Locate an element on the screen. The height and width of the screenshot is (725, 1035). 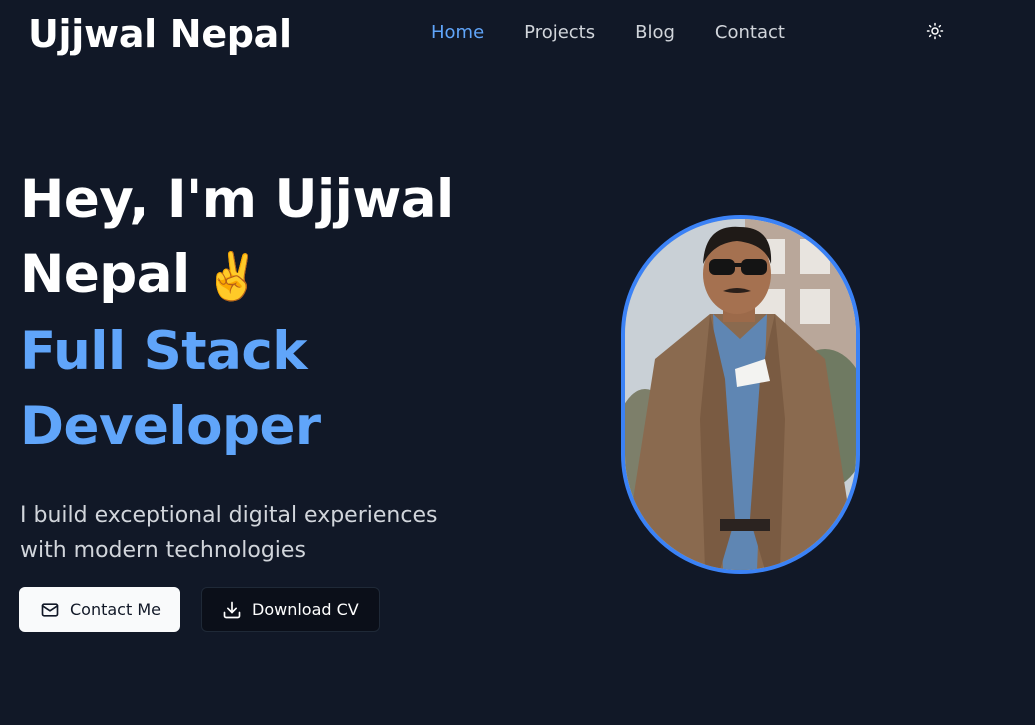
hero-actions: Contact Me Download CV is located at coordinates (199, 609).